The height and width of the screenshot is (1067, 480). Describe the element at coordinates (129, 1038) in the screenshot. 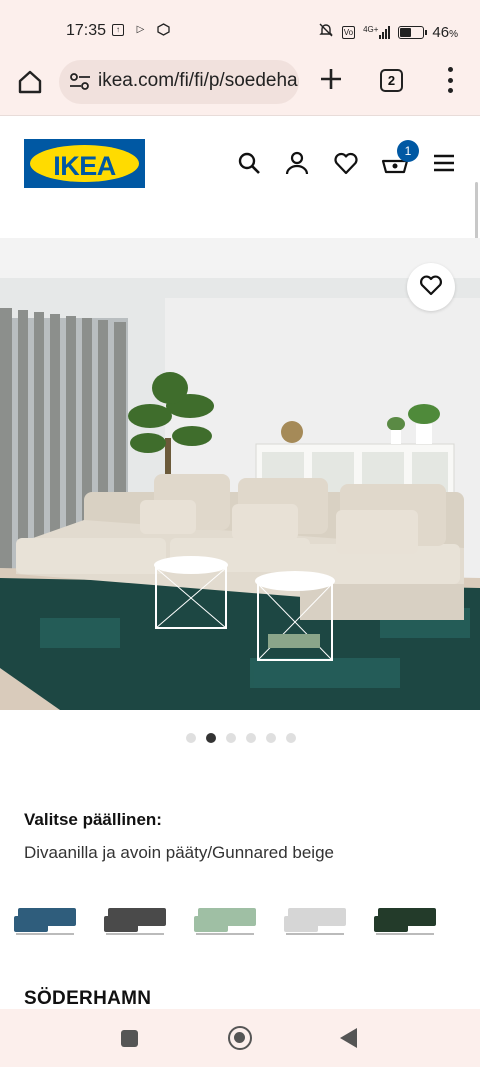

I see `recent-apps-button` at that location.